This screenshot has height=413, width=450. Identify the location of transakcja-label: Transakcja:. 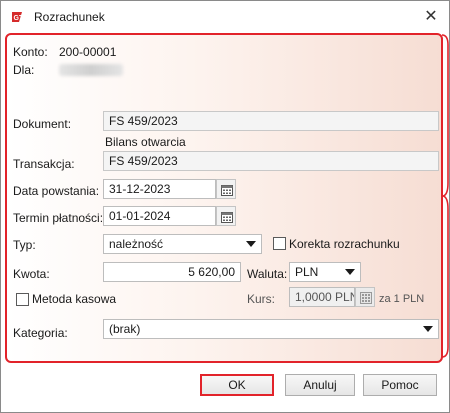
(44, 164).